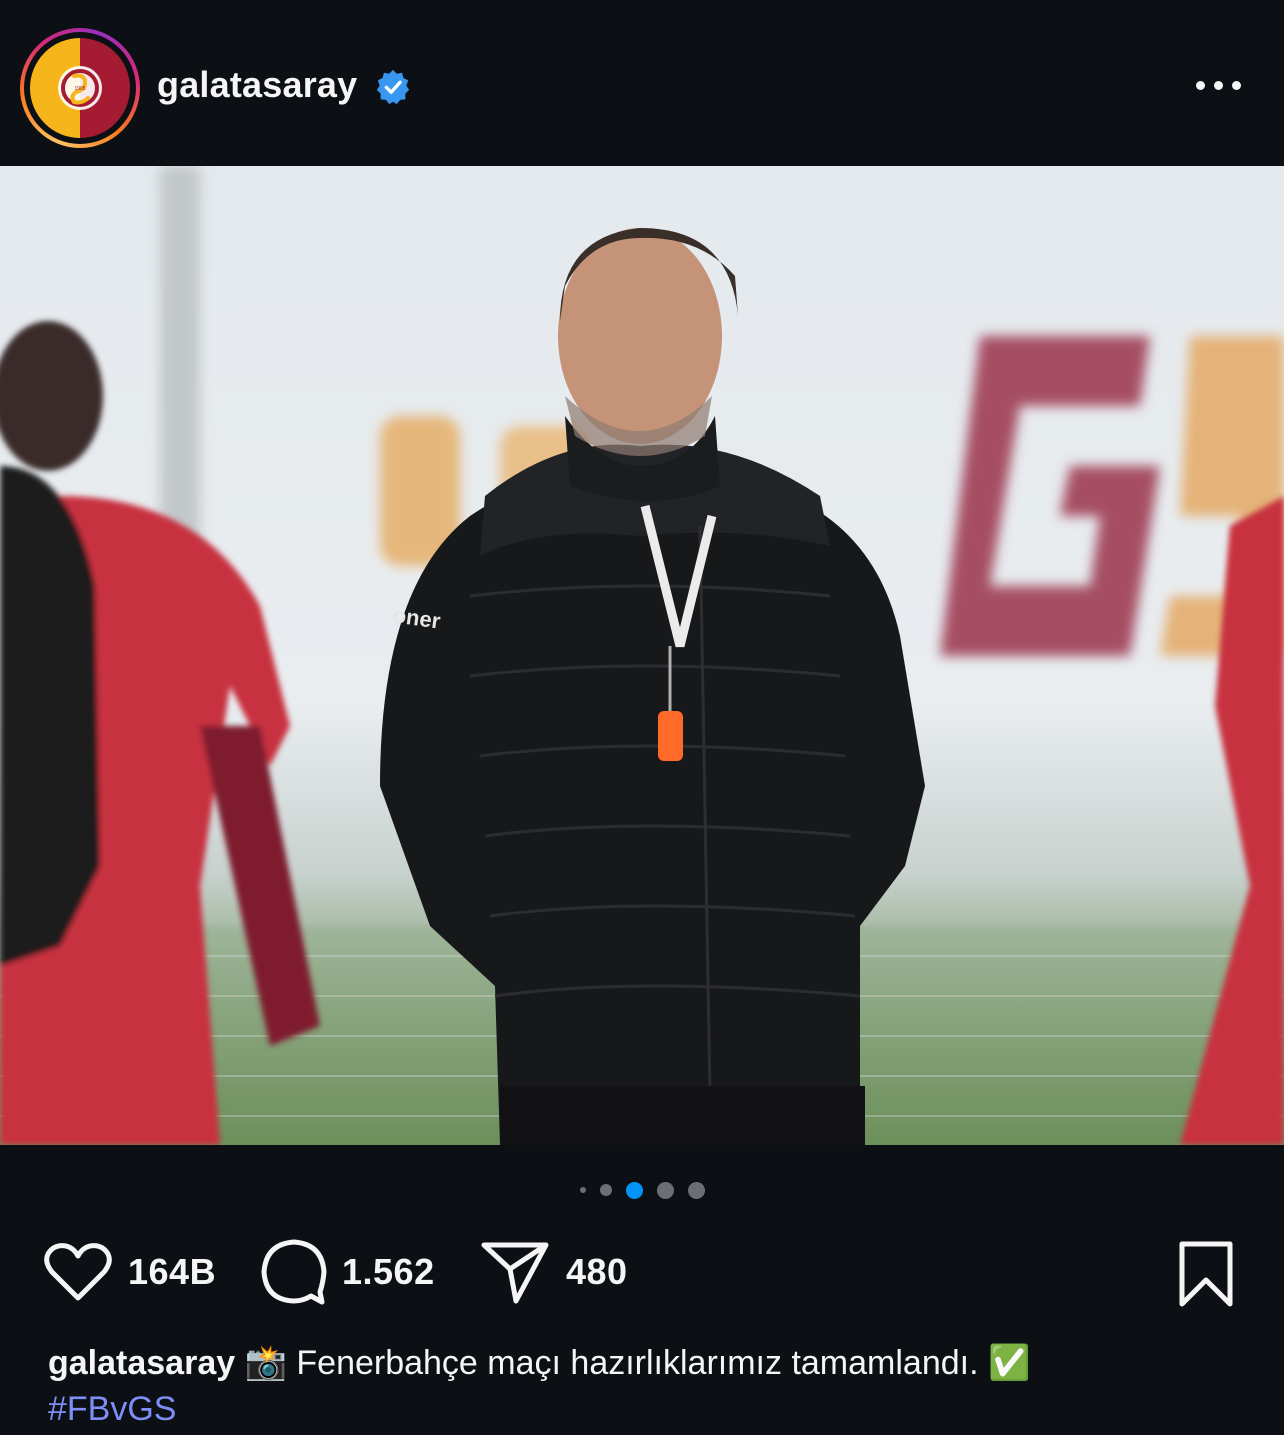  Describe the element at coordinates (597, 1272) in the screenshot. I see `shares-count: 480` at that location.